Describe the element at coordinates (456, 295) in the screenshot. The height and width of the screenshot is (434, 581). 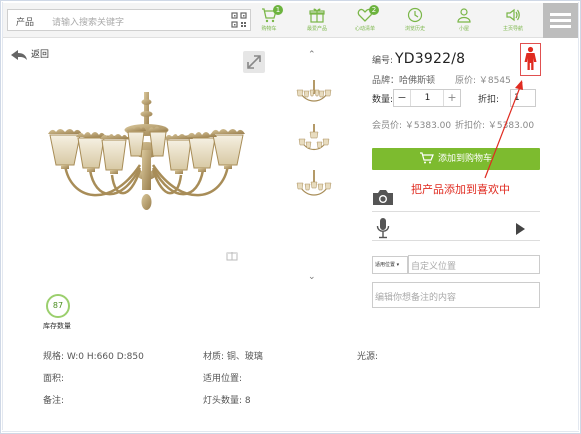
I see `note-input: 编辑你想备注的内容` at that location.